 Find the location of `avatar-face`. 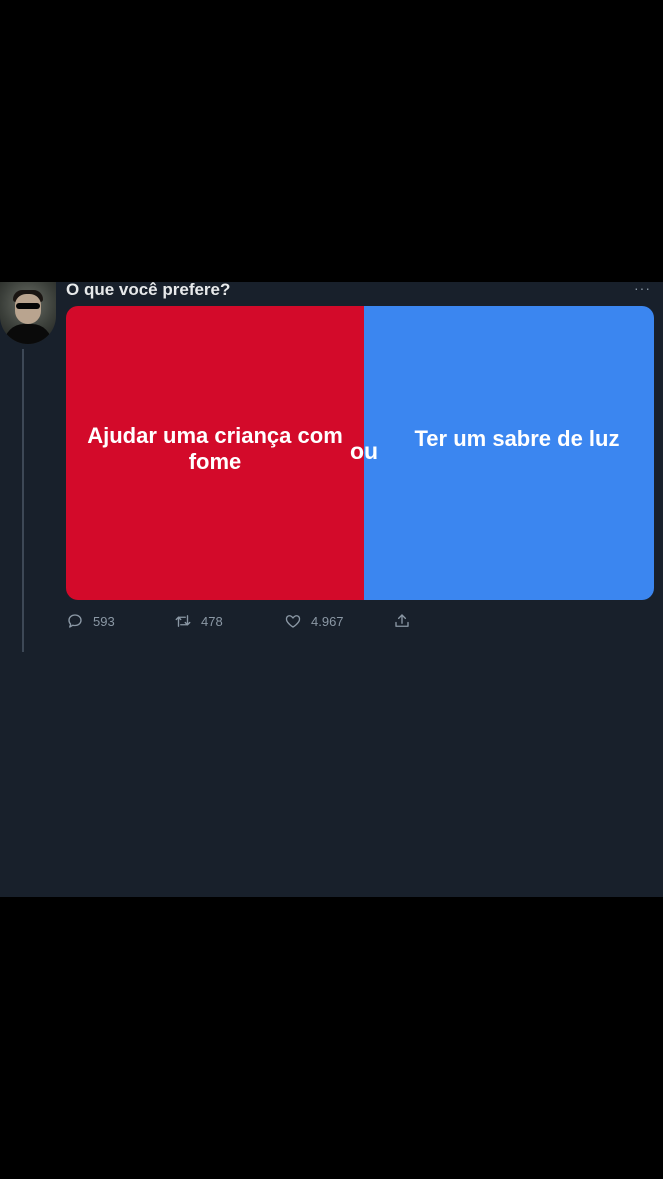

avatar-face is located at coordinates (28, 309).